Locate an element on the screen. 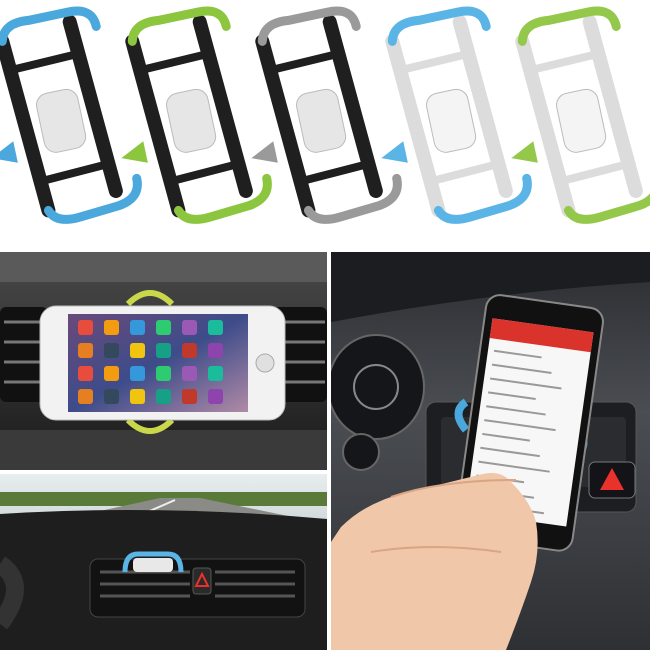  holder-variant-black-green is located at coordinates (196, 115).